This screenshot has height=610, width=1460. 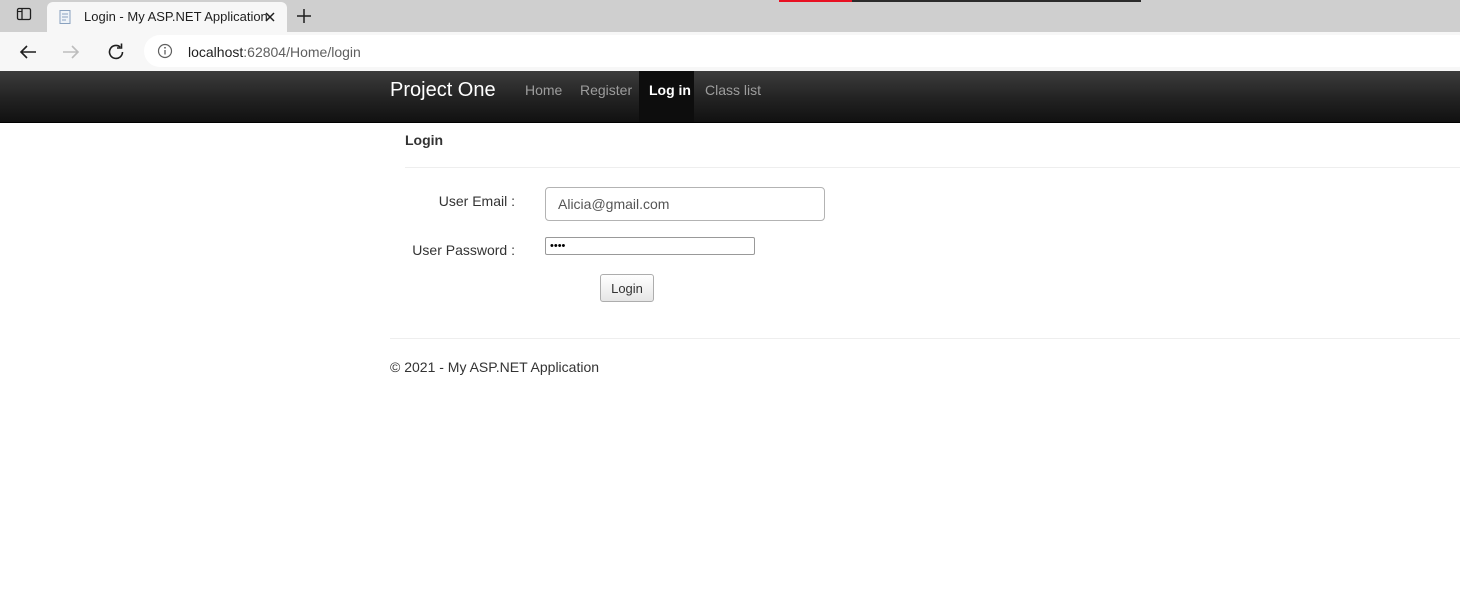 I want to click on sidebar-toggle-icon, so click(x=24, y=16).